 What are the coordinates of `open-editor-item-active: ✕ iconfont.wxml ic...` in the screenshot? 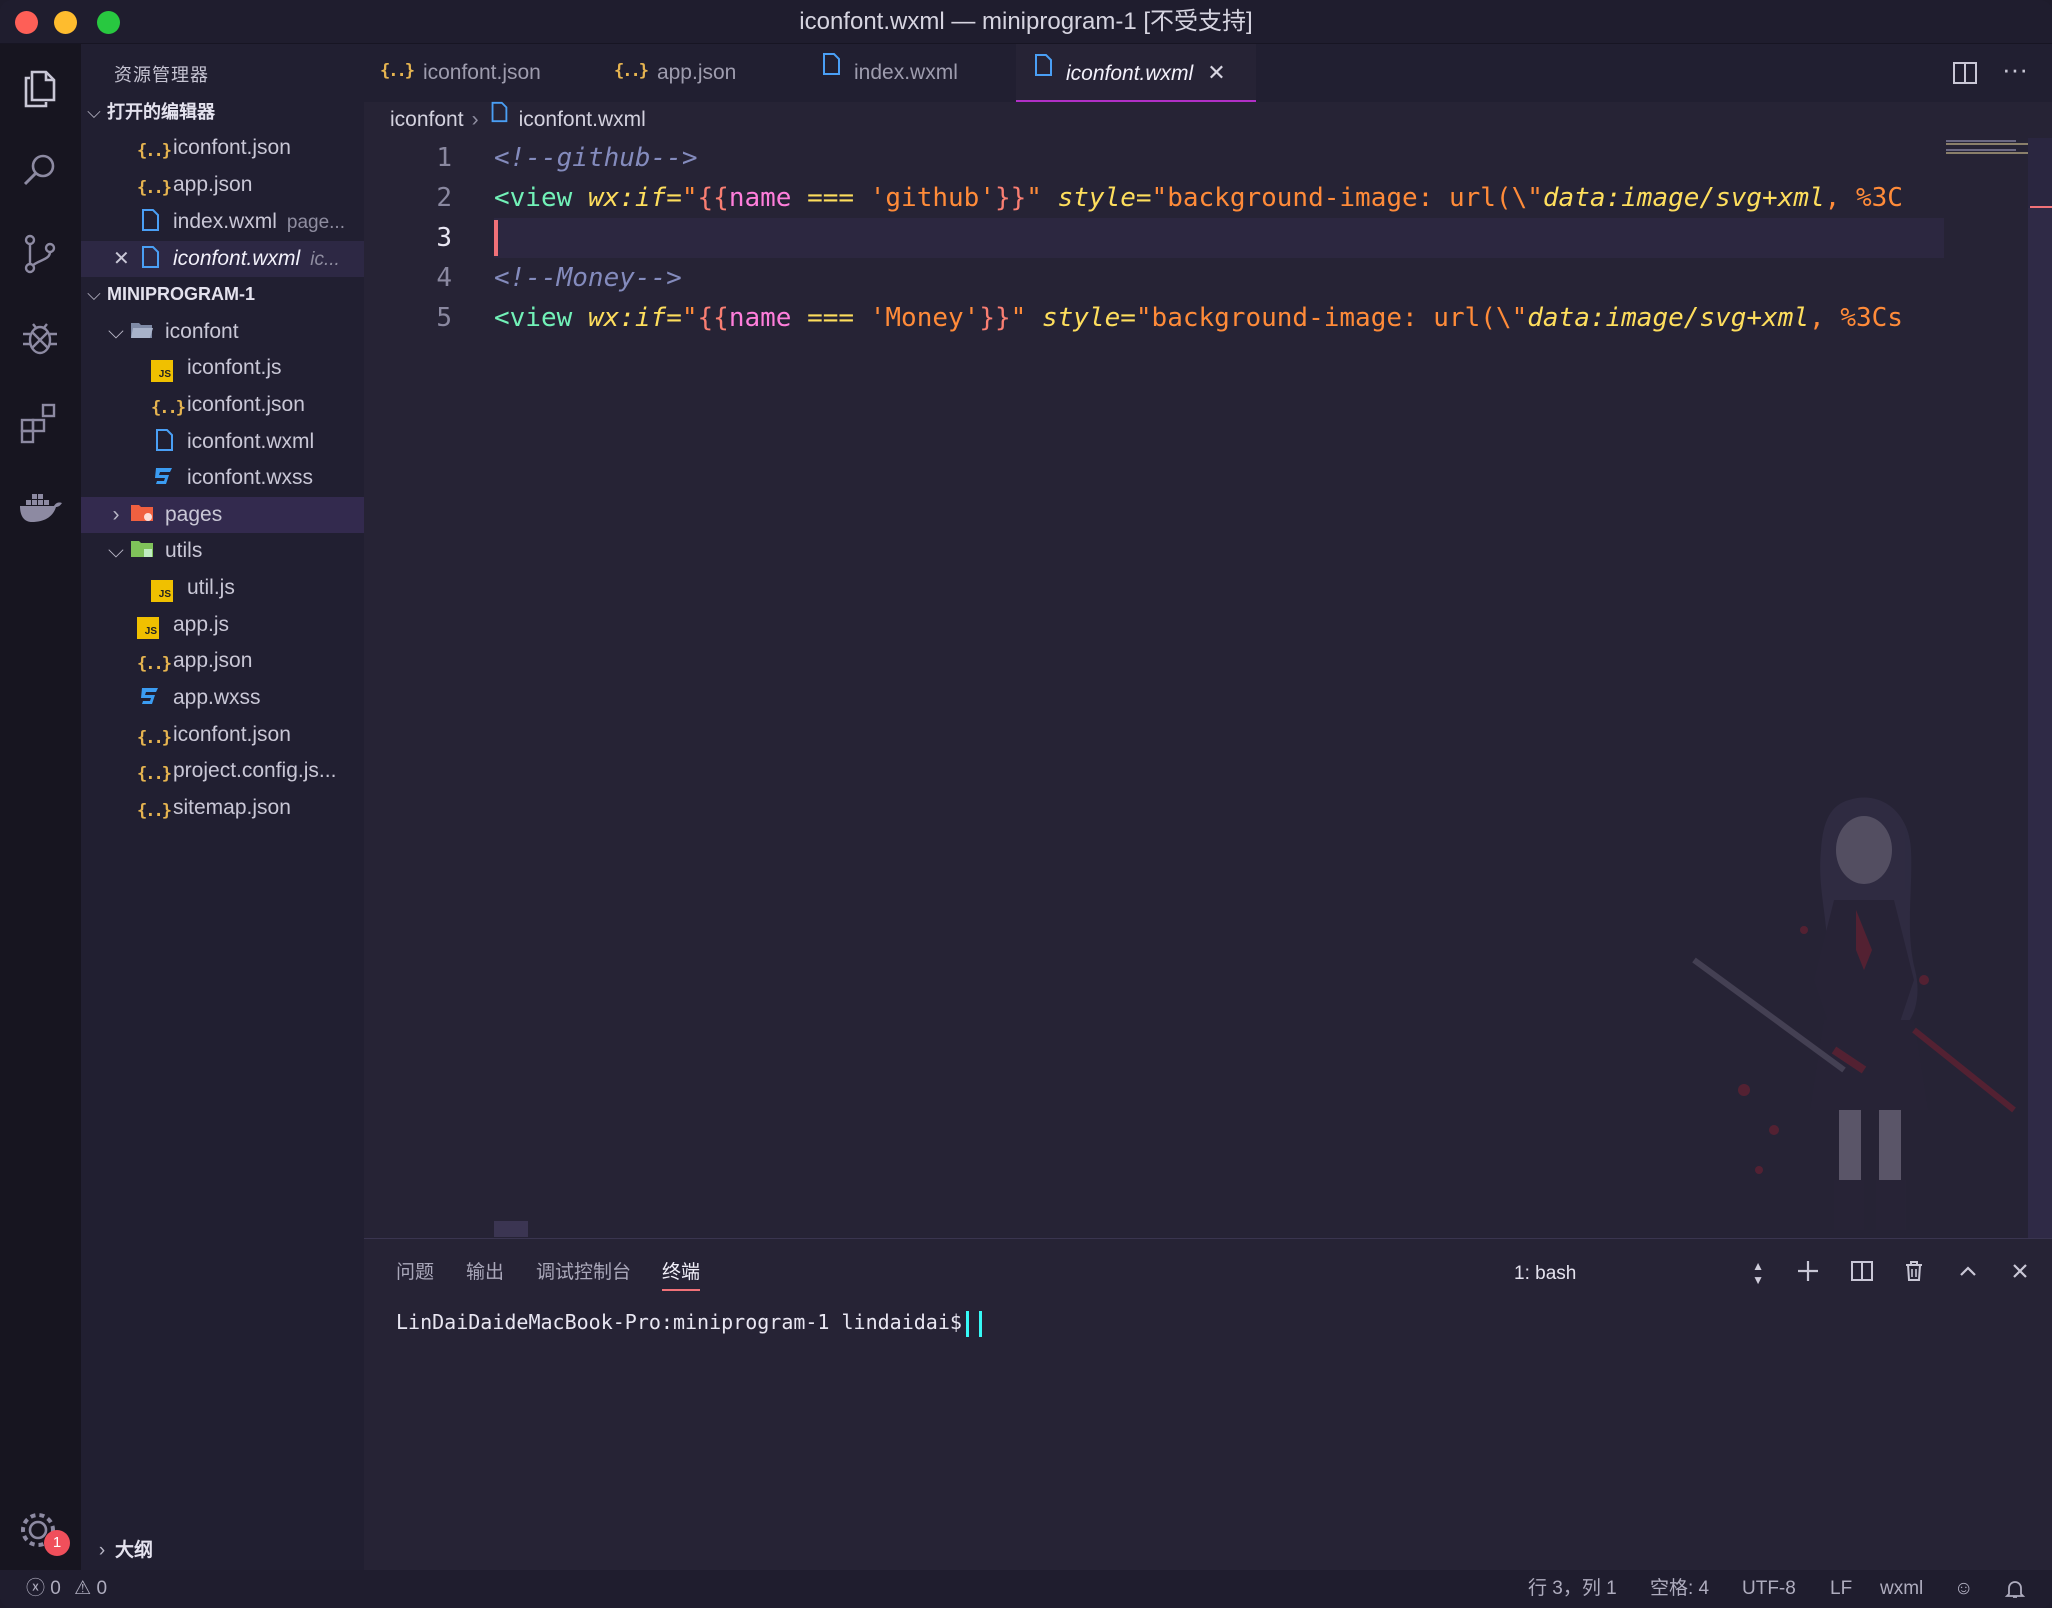 It's located at (222, 259).